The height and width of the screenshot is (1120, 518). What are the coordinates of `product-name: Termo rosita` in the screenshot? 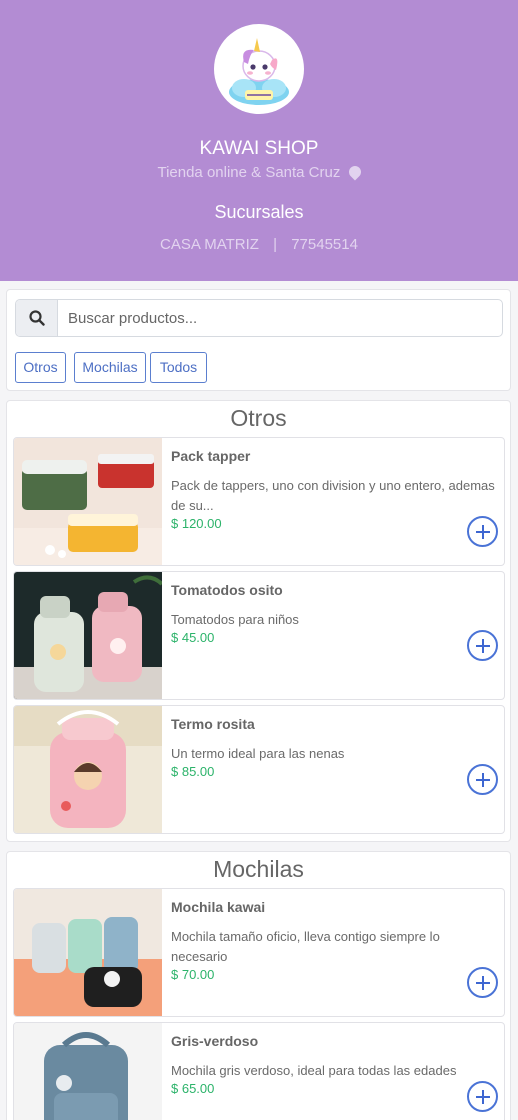 It's located at (213, 724).